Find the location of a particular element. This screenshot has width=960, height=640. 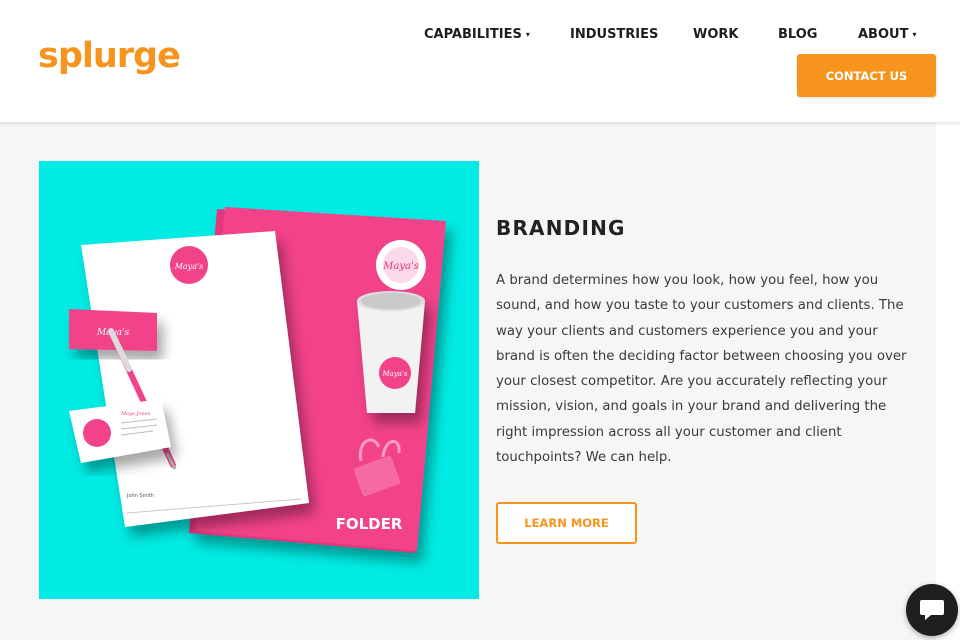

splurge-logo: splurge is located at coordinates (109, 56).